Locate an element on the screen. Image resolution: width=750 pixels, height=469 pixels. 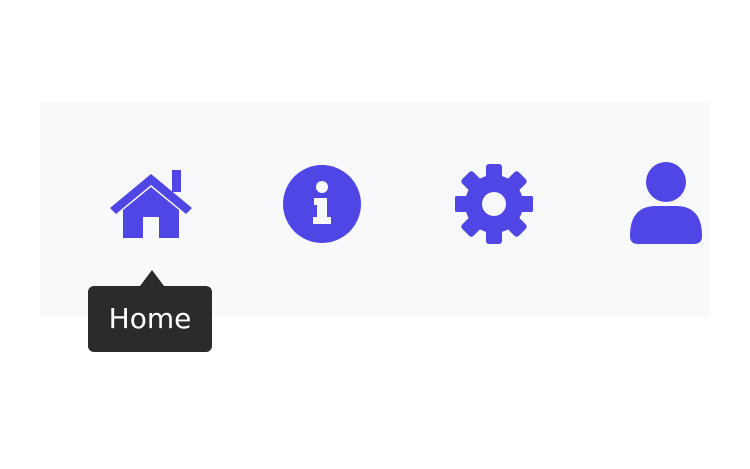
profile-button is located at coordinates (666, 203).